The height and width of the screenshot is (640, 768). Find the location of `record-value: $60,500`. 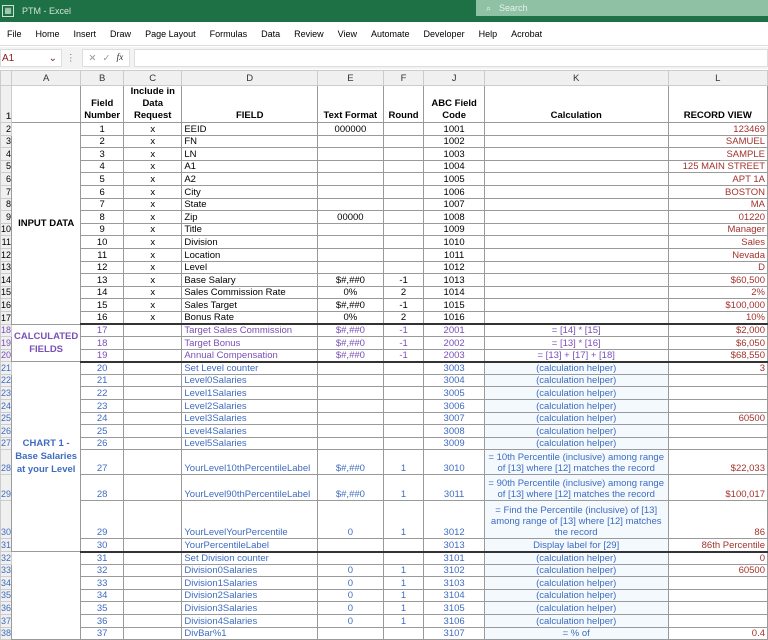

record-value: $60,500 is located at coordinates (717, 280).